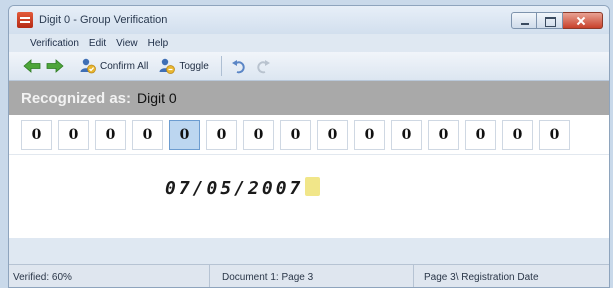 The image size is (613, 288). What do you see at coordinates (309, 98) in the screenshot?
I see `recognized-band: Recognized as: Digit 0` at bounding box center [309, 98].